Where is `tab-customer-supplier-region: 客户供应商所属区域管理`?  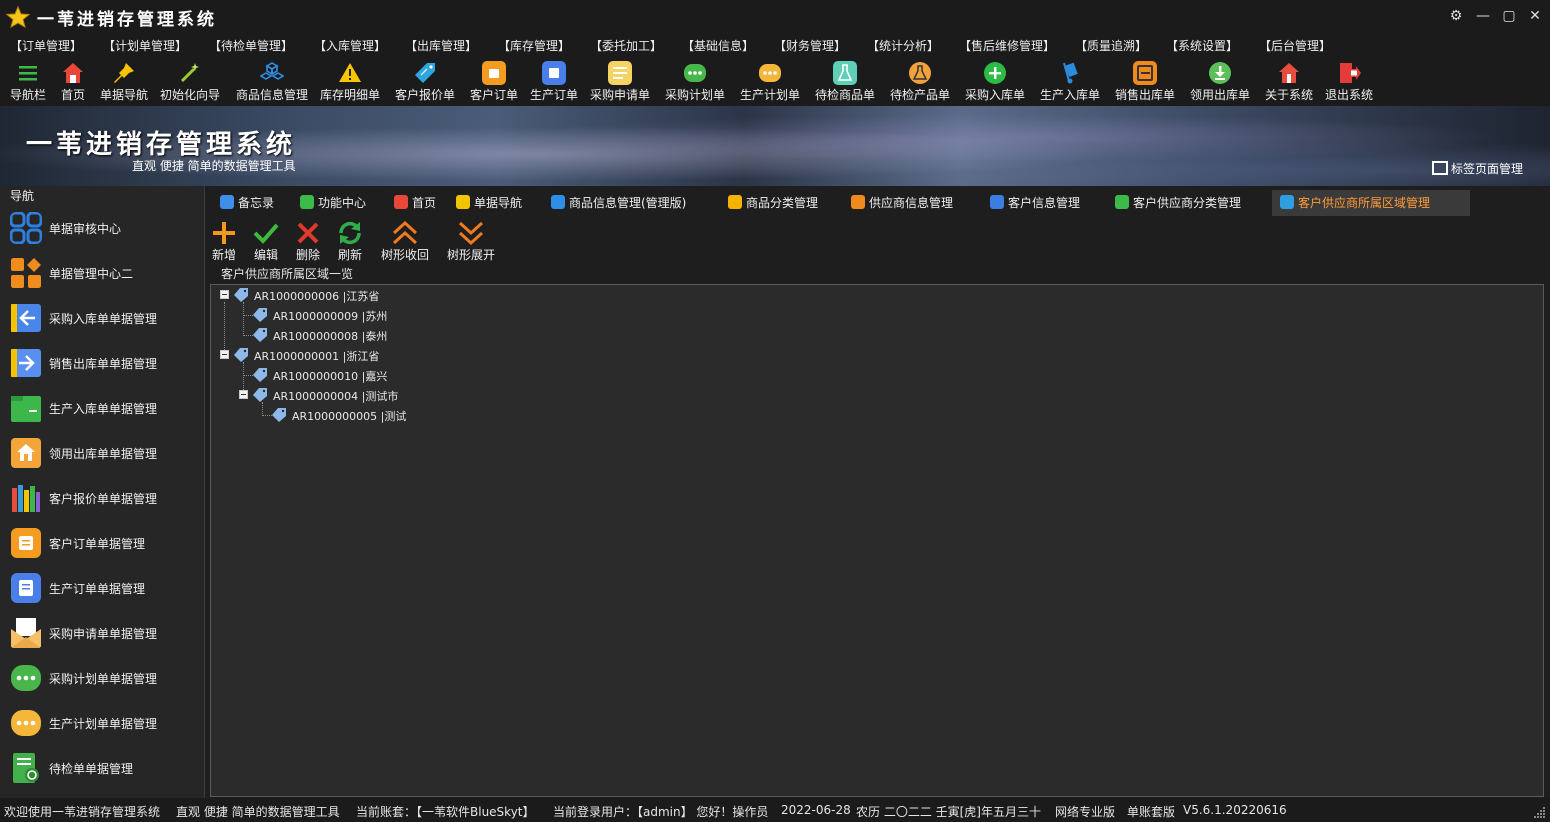
tab-customer-supplier-region: 客户供应商所属区域管理 is located at coordinates (1371, 203).